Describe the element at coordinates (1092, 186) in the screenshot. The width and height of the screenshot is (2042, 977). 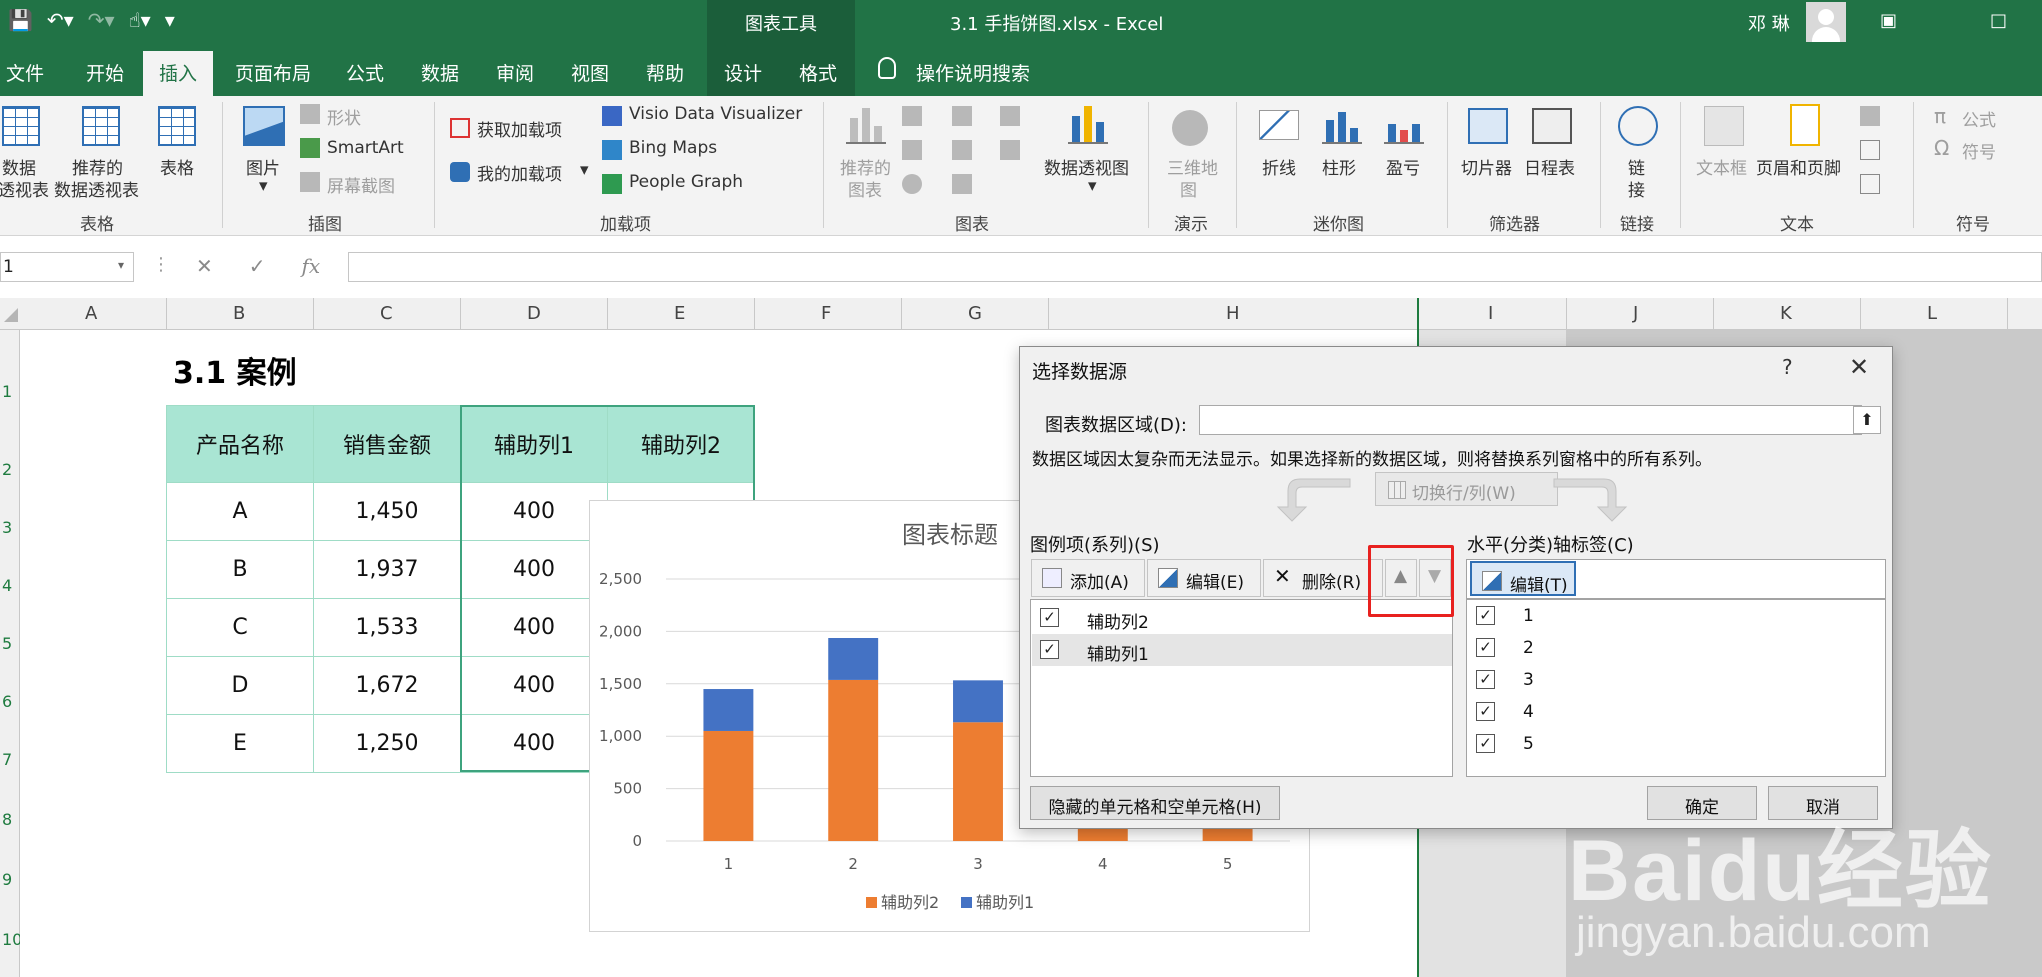
I see `pivot-chart-dropdown-icon: ▾` at that location.